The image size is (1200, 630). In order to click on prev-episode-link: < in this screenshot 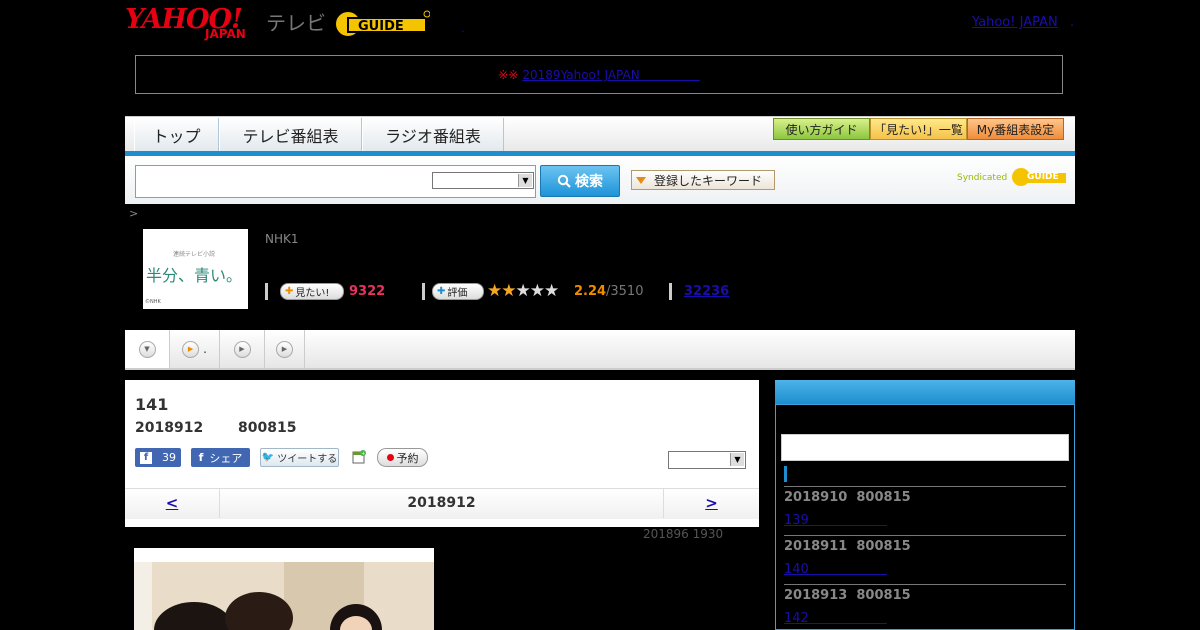, I will do `click(172, 503)`.